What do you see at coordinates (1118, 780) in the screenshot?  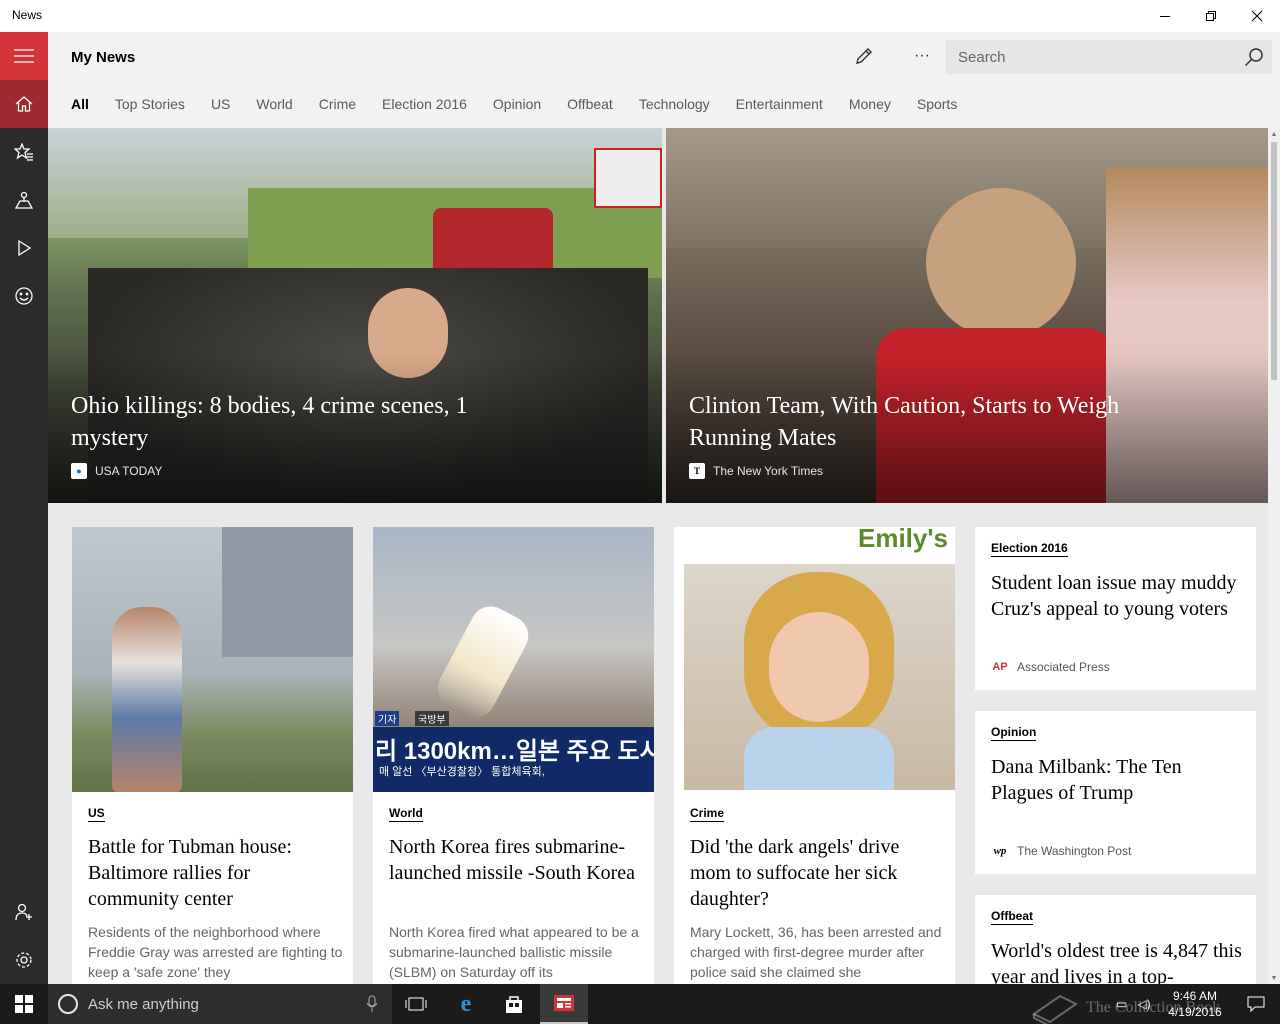 I see `side-opinion-title: Dana Milbank: The Ten Plagues of Trump` at bounding box center [1118, 780].